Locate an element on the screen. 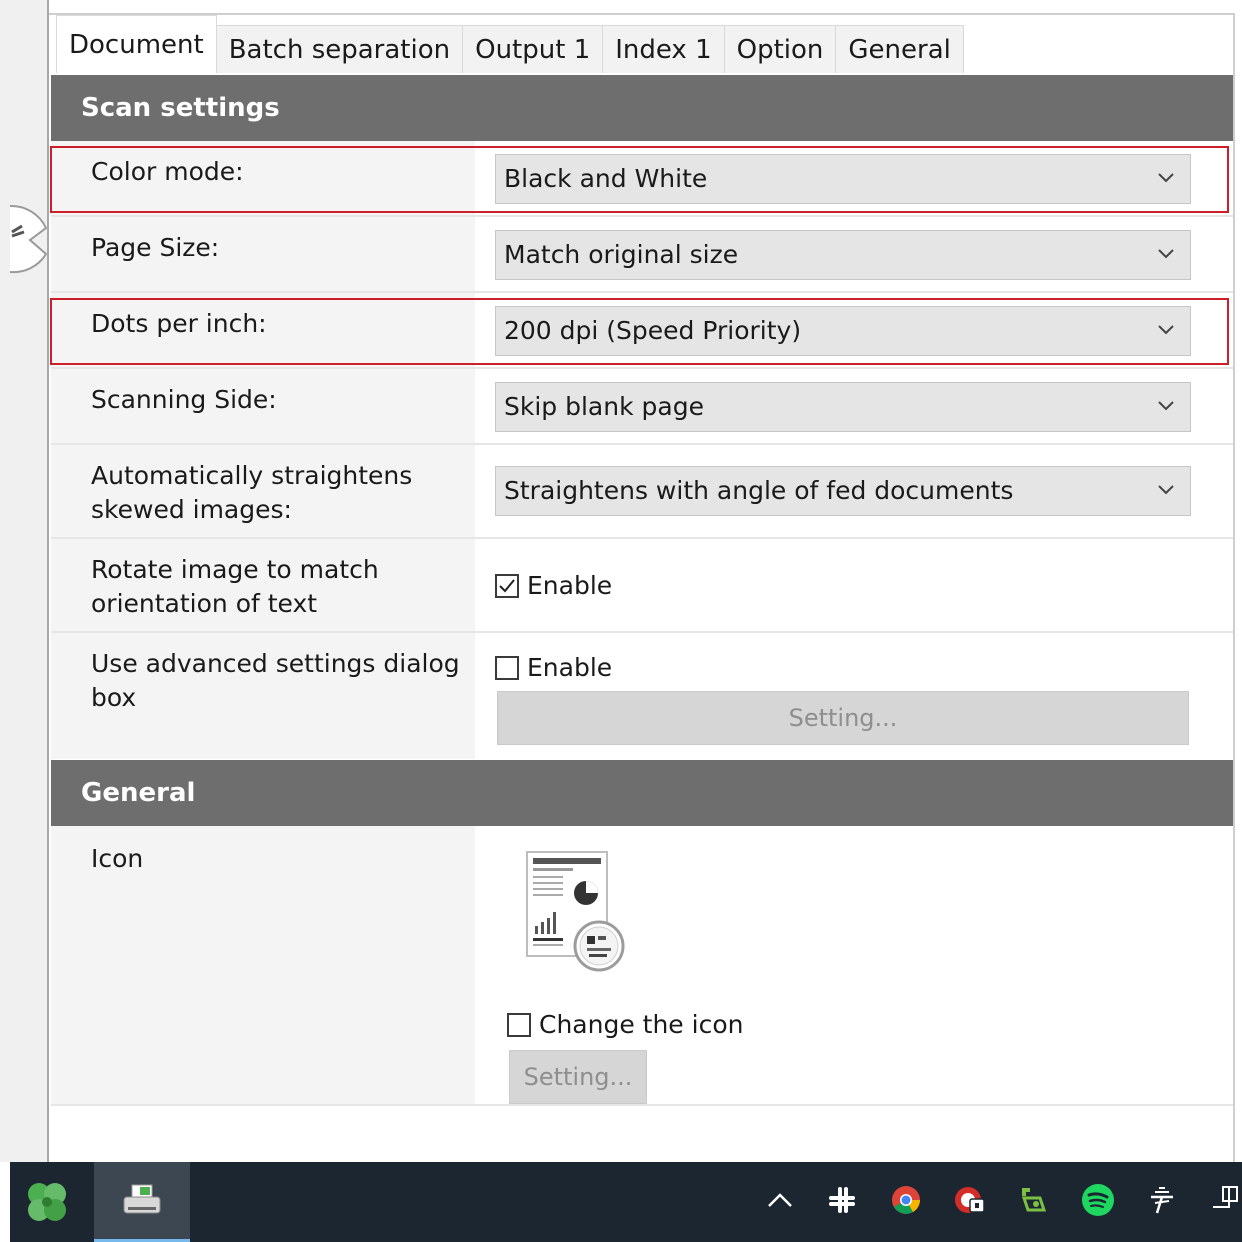  color-mode-label: Color mode: is located at coordinates (167, 171).